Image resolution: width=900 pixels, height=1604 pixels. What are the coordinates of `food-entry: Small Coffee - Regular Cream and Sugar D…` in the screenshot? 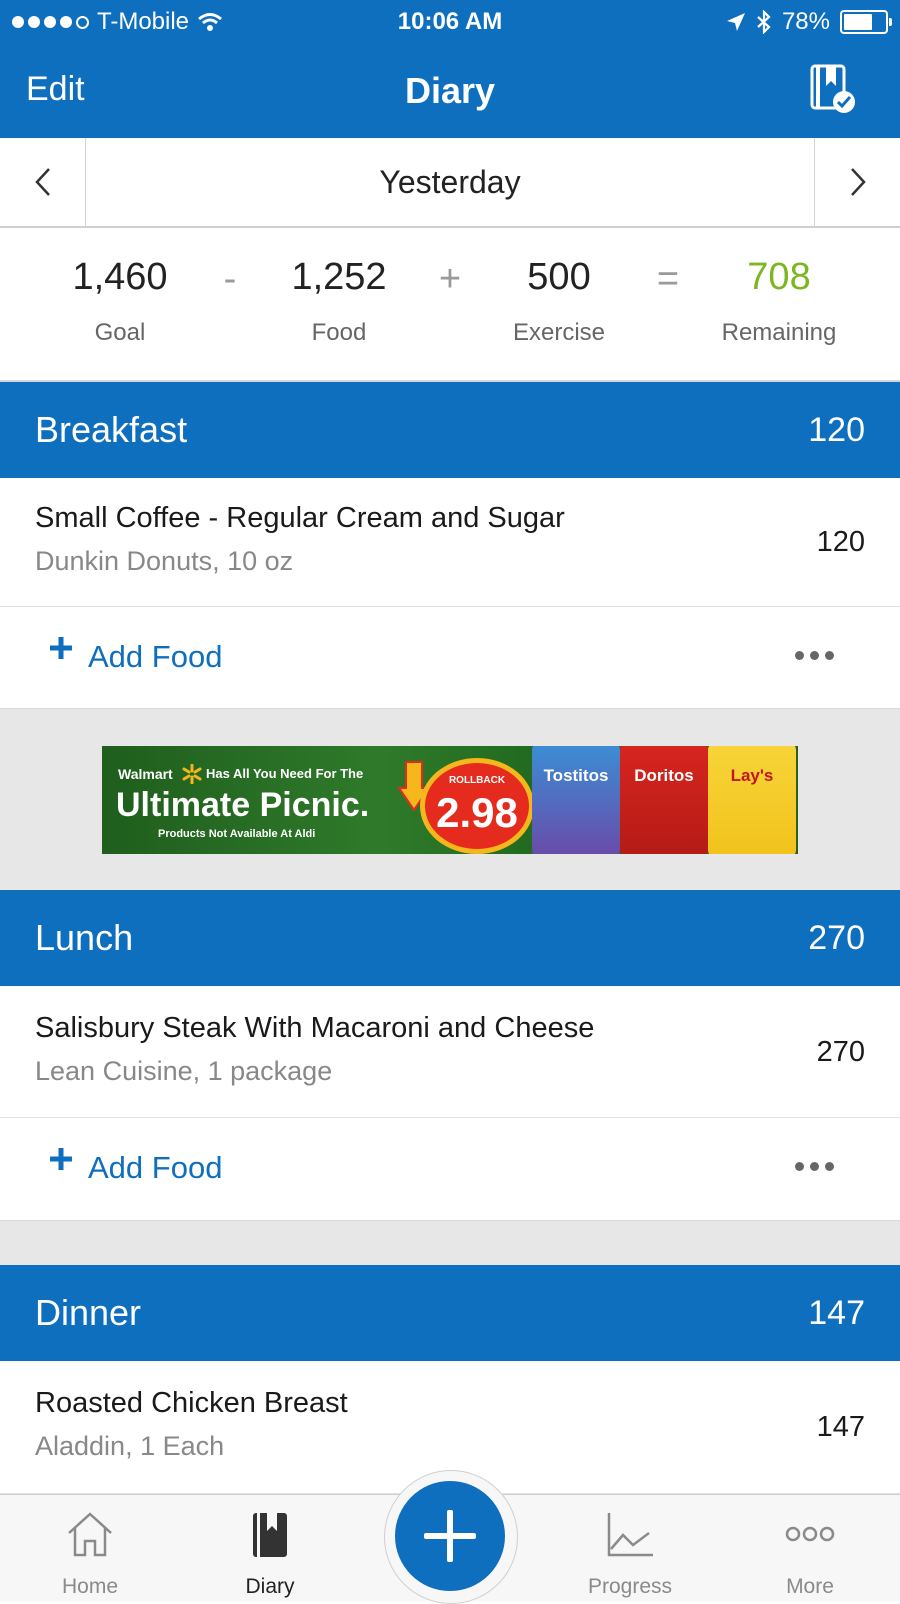 It's located at (450, 542).